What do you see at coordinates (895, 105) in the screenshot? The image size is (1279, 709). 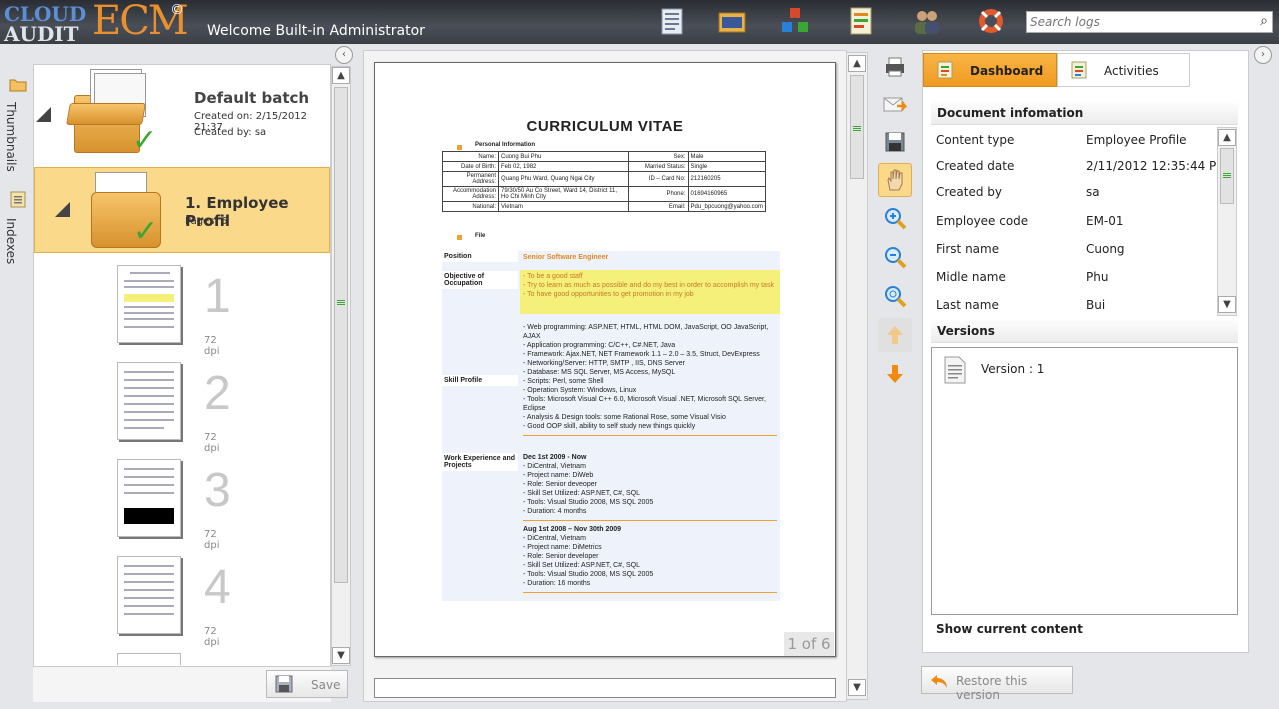 I see `send-email-icon` at bounding box center [895, 105].